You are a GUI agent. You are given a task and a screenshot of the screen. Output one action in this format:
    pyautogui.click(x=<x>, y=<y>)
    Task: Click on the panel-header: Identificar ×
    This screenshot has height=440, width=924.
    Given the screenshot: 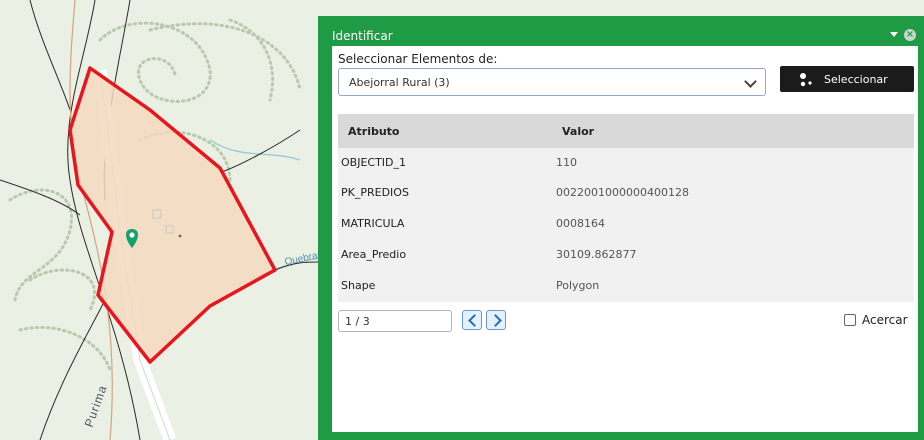 What is the action you would take?
    pyautogui.click(x=621, y=31)
    